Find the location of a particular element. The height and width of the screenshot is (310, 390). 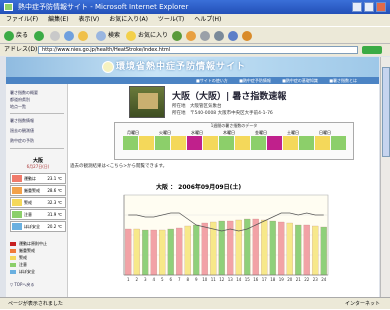

refresh-icon is located at coordinates (69, 36).